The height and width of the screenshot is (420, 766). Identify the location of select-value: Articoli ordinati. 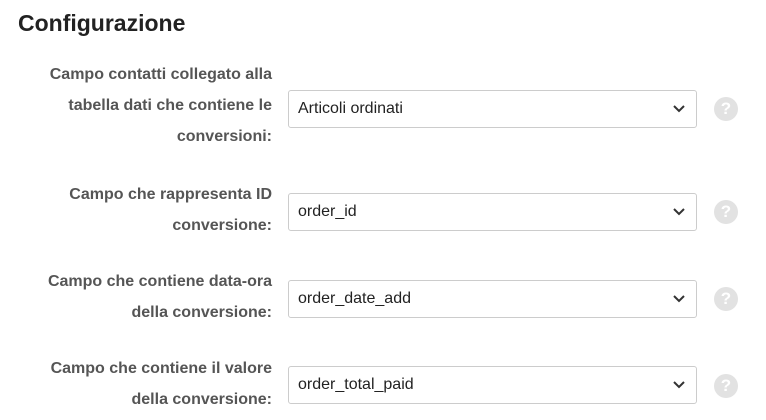
(350, 108).